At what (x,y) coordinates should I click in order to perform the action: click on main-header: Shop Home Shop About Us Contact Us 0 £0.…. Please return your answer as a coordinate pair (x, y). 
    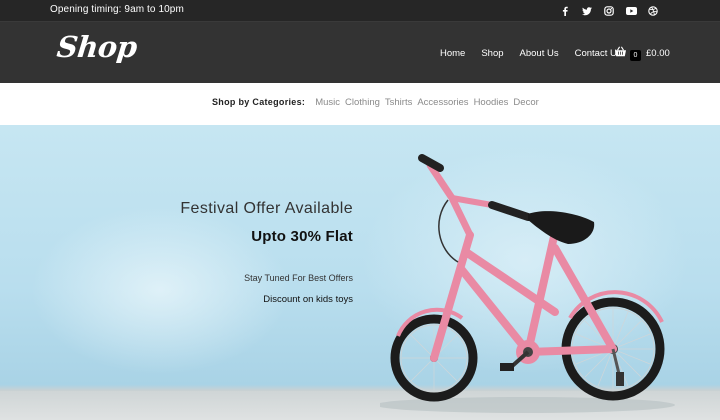
    Looking at the image, I should click on (360, 52).